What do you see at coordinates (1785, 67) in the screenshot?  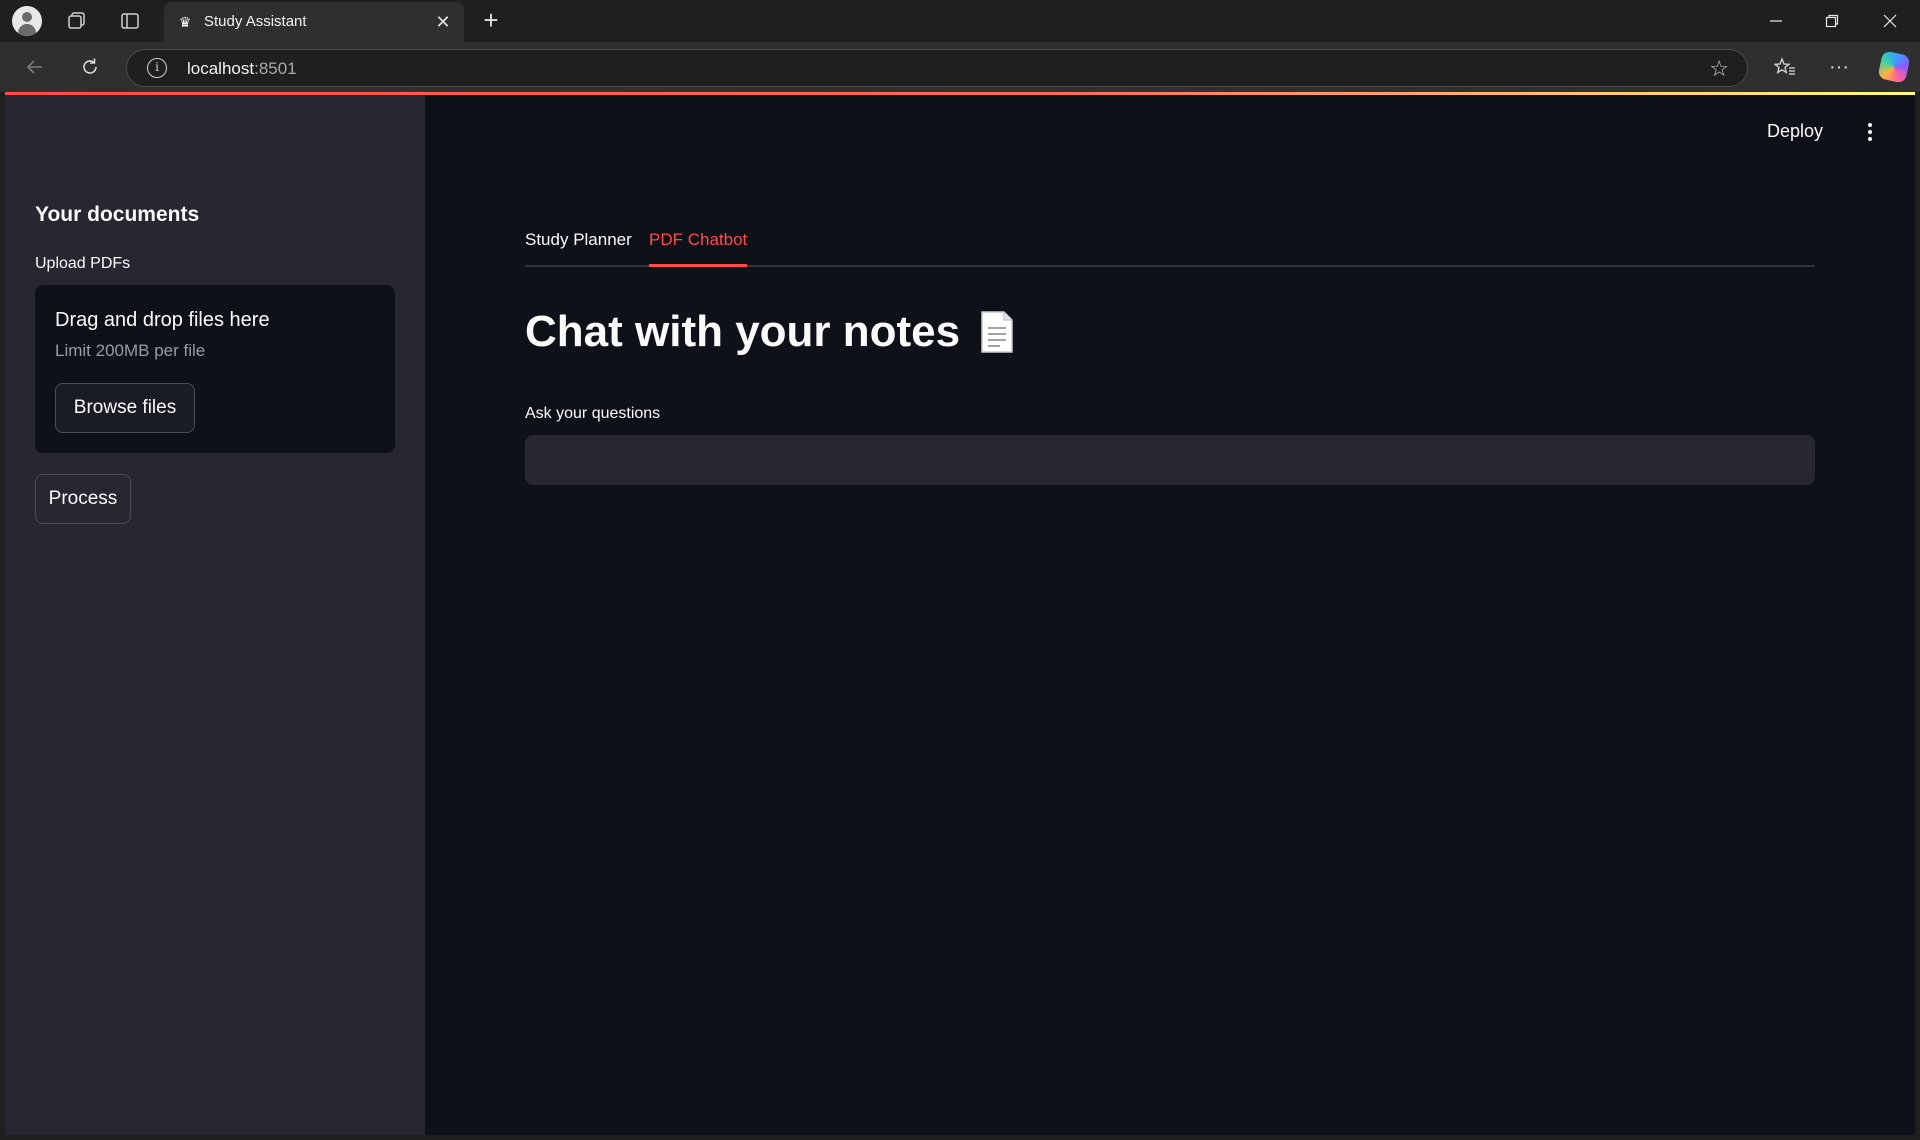 I see `favorites-icon` at bounding box center [1785, 67].